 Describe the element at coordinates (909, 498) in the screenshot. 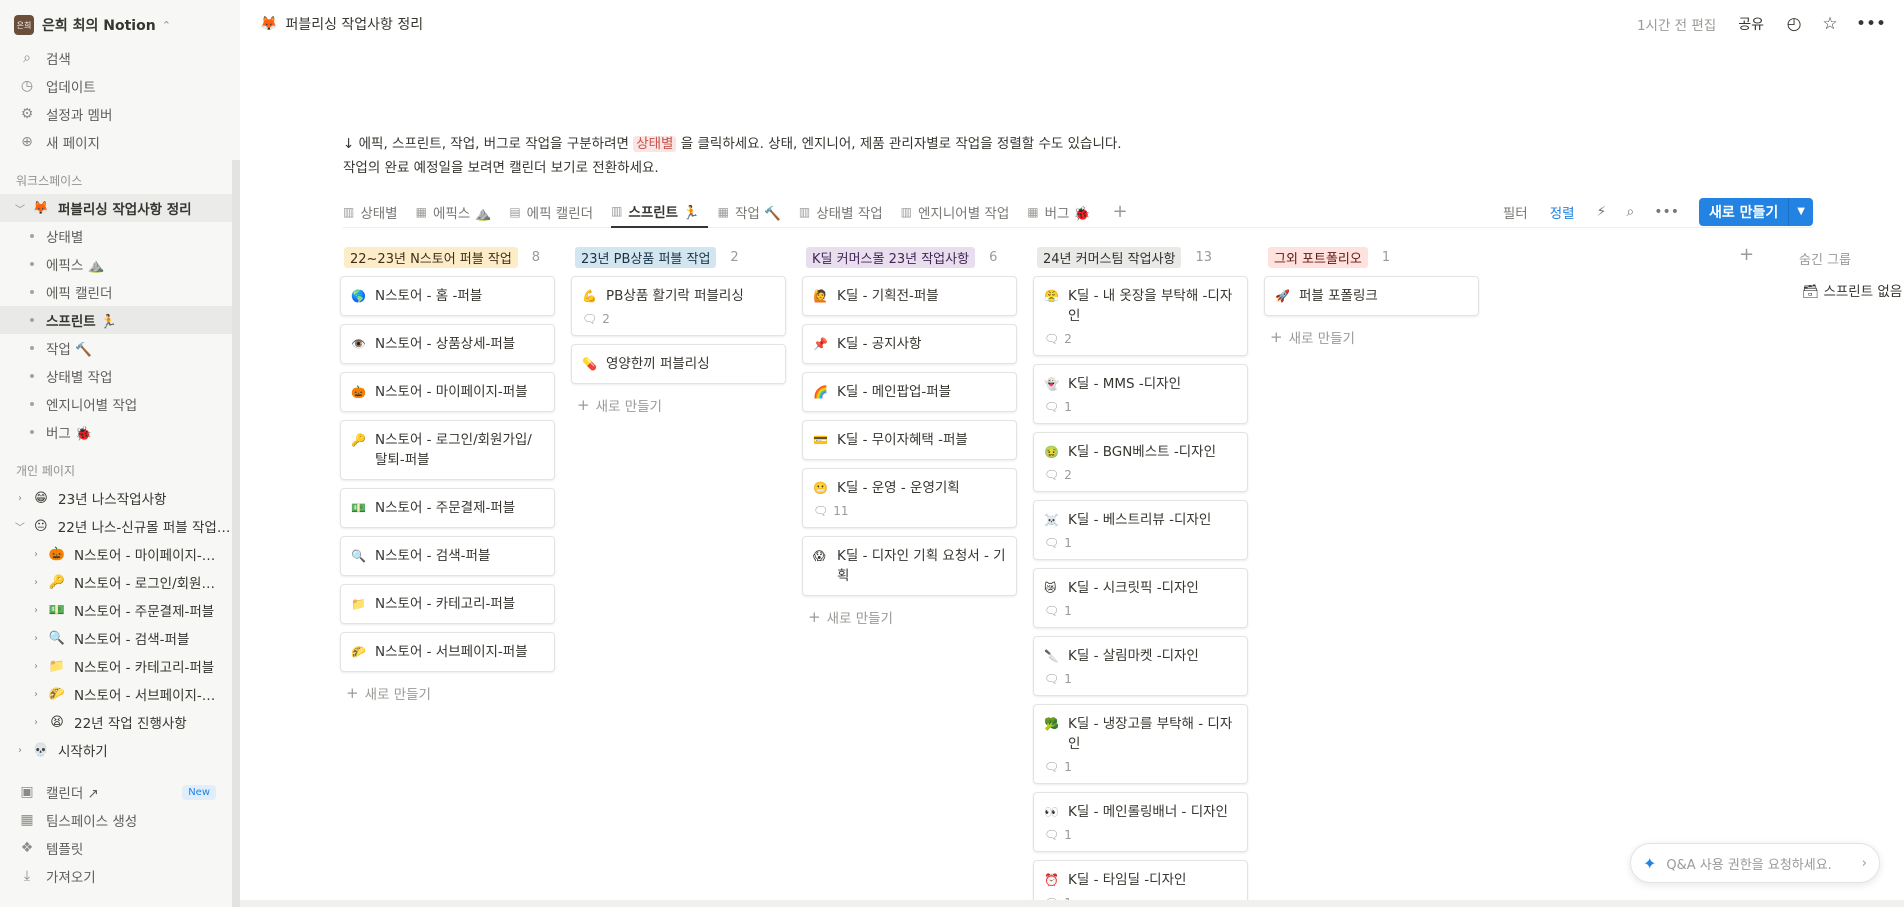

I see `board-card: 😬 K딜 - 운영 - 운영기획 🗨 11` at that location.